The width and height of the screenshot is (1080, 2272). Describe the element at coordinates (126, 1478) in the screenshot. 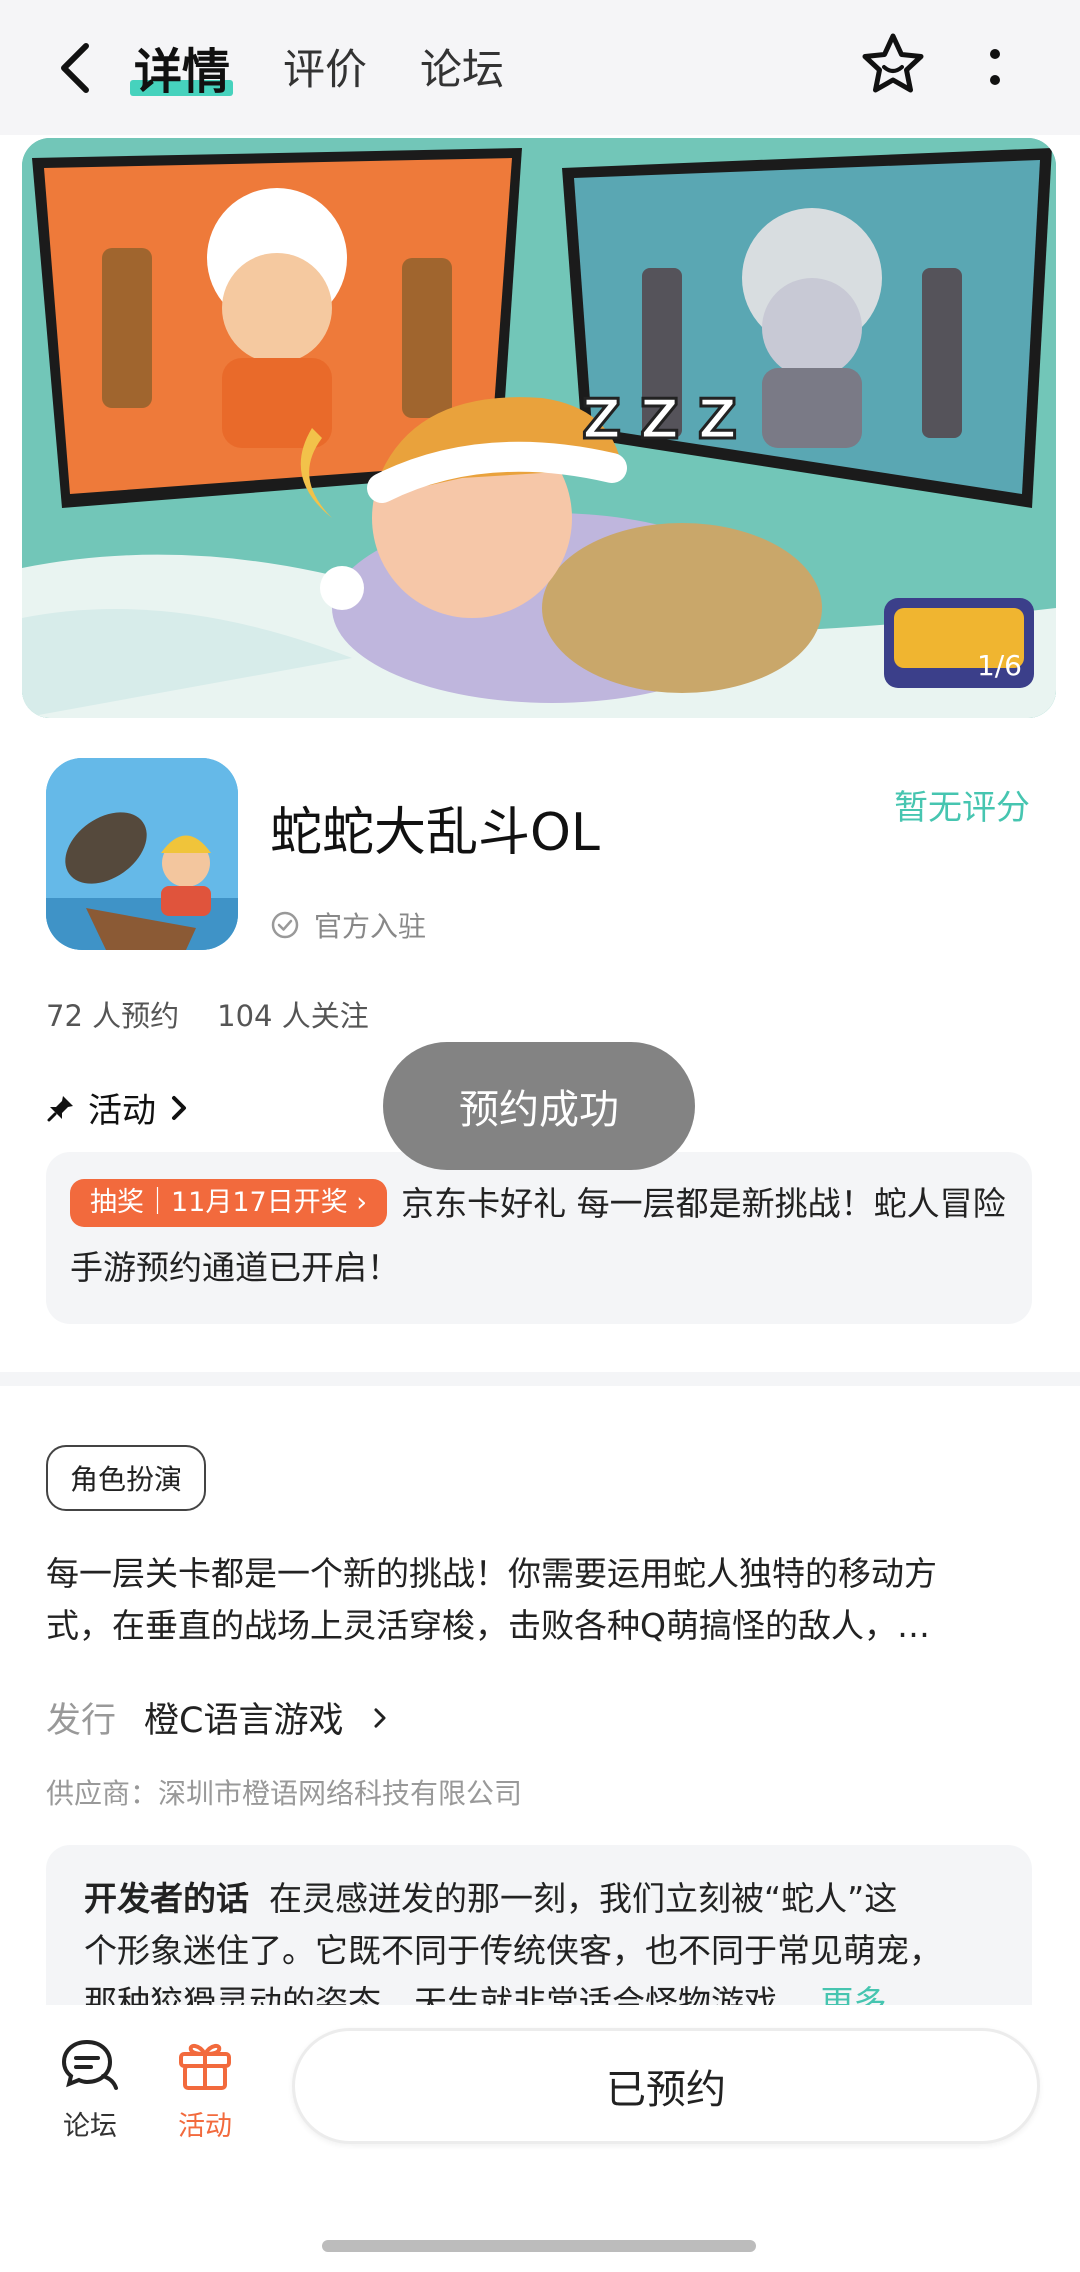

I see `genre-tag: 角色扮演` at that location.